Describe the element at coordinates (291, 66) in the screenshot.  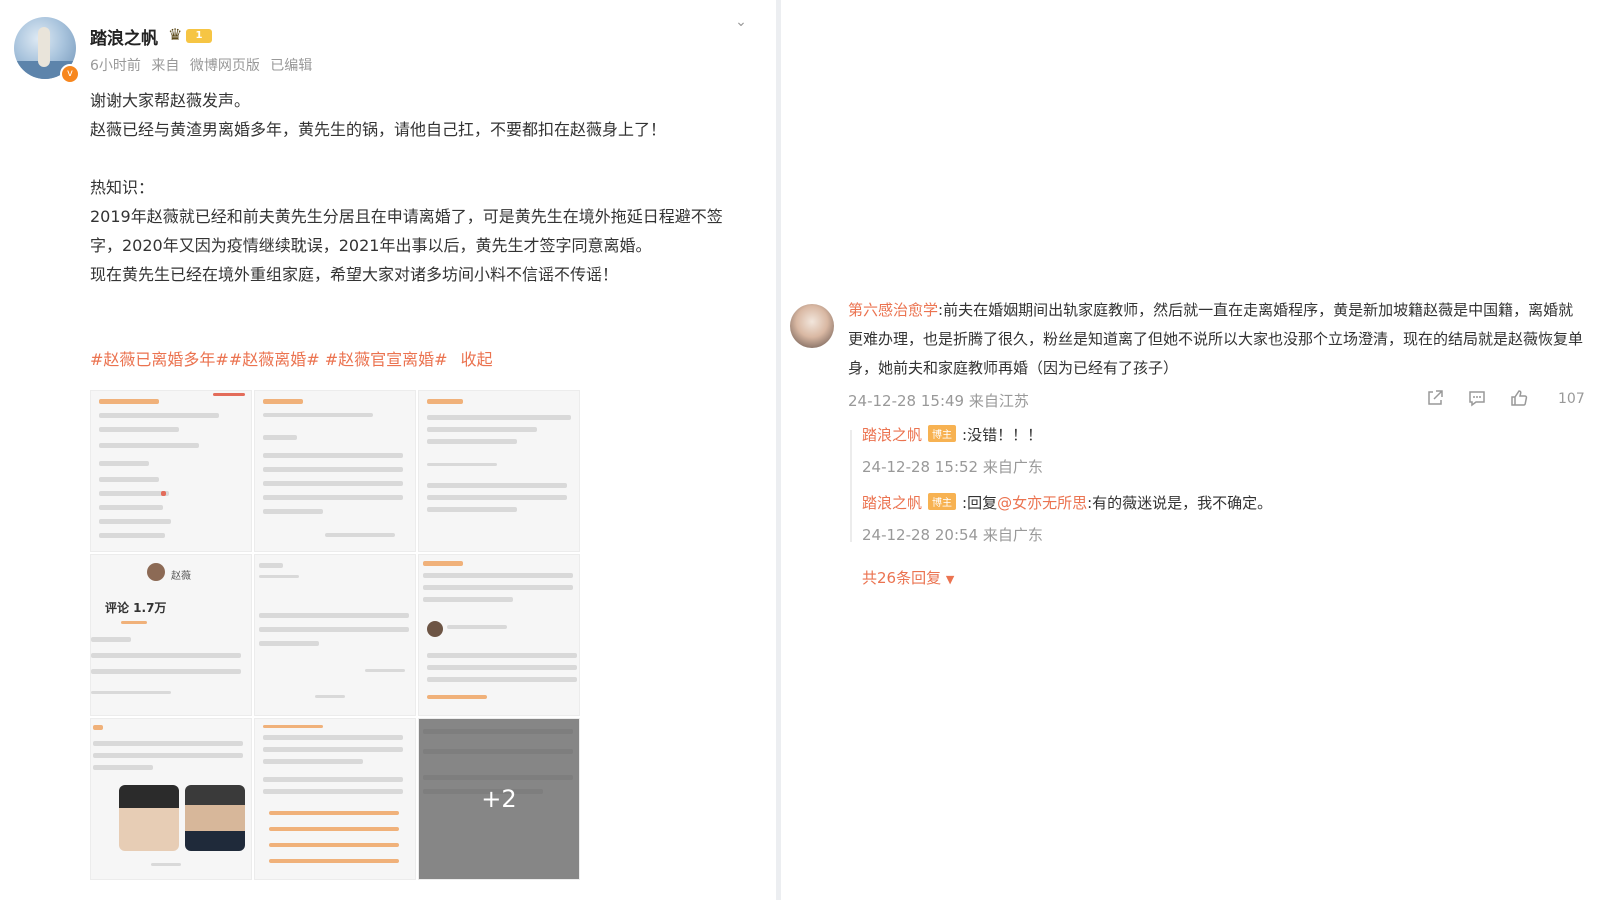
I see `post-edited: 已编辑` at that location.